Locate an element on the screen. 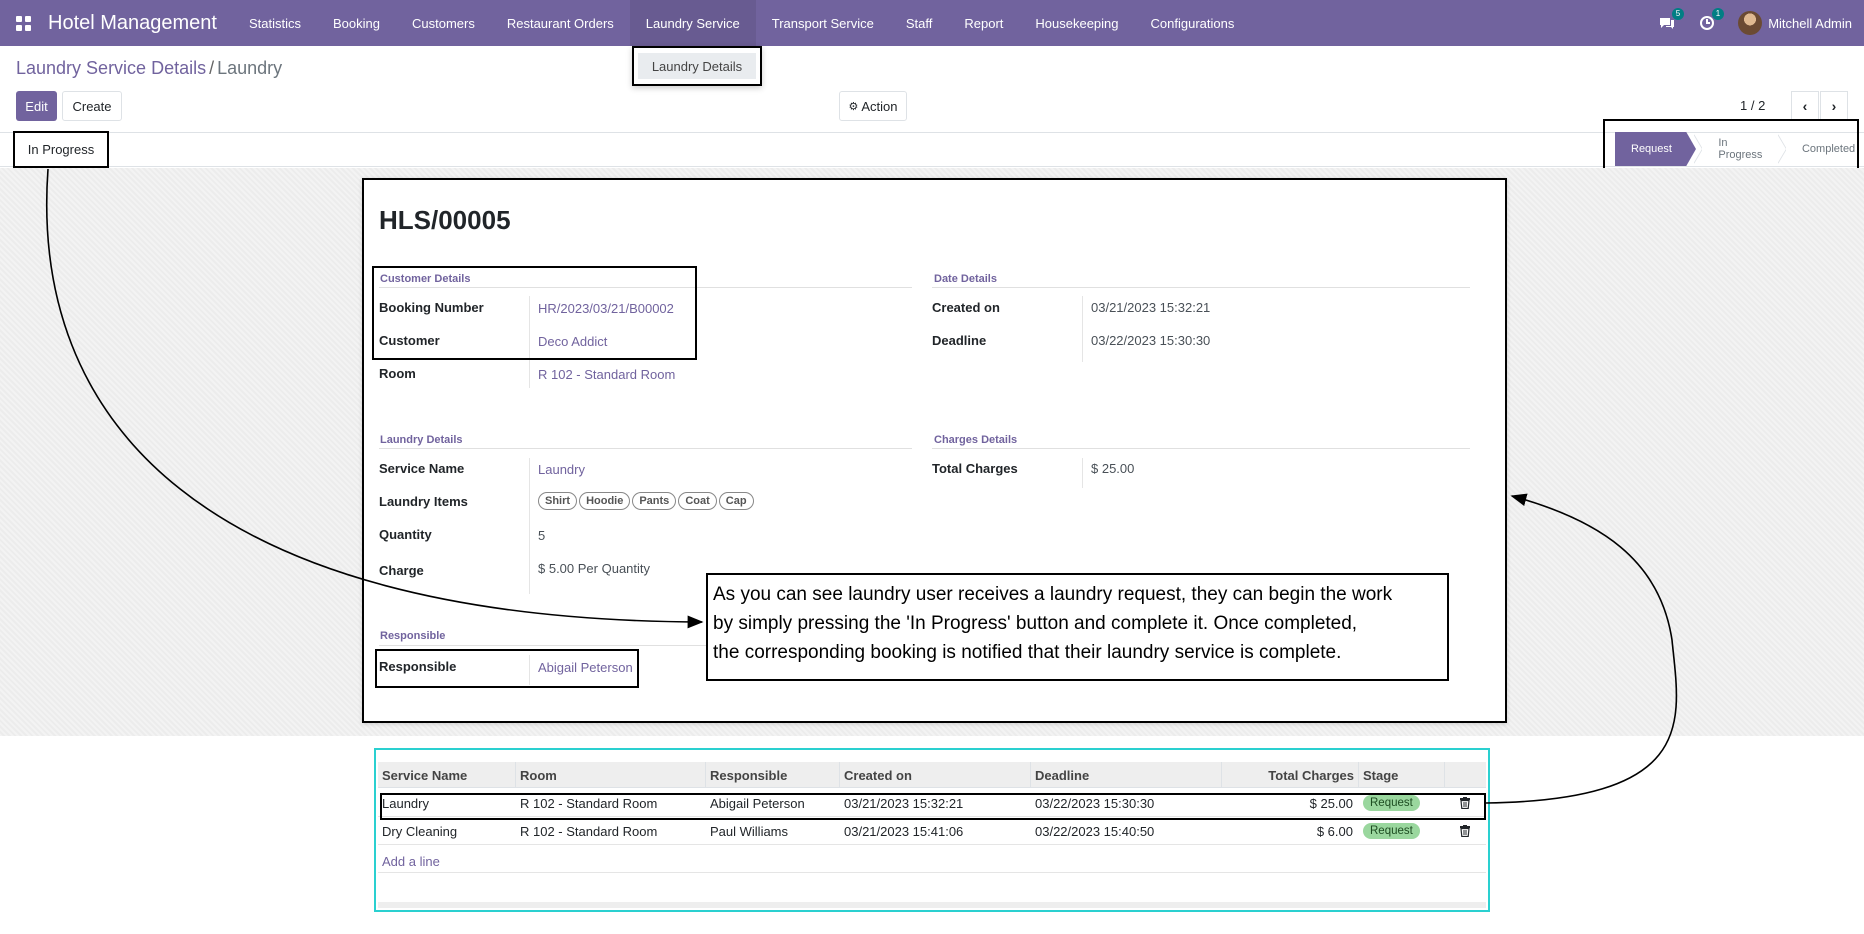  pager-previous-button: ‹ is located at coordinates (1805, 106).